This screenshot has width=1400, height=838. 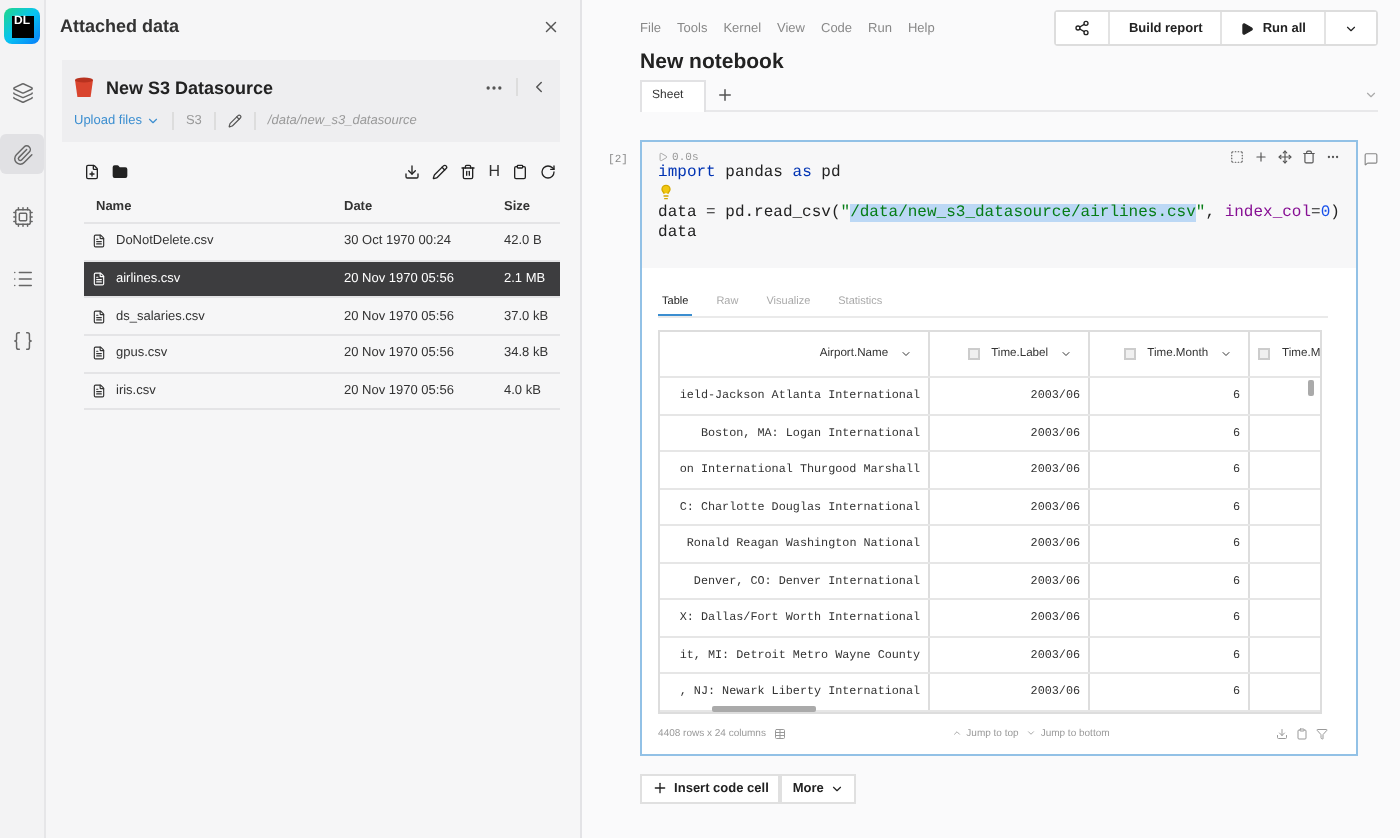 I want to click on frame-icon, so click(x=1236, y=157).